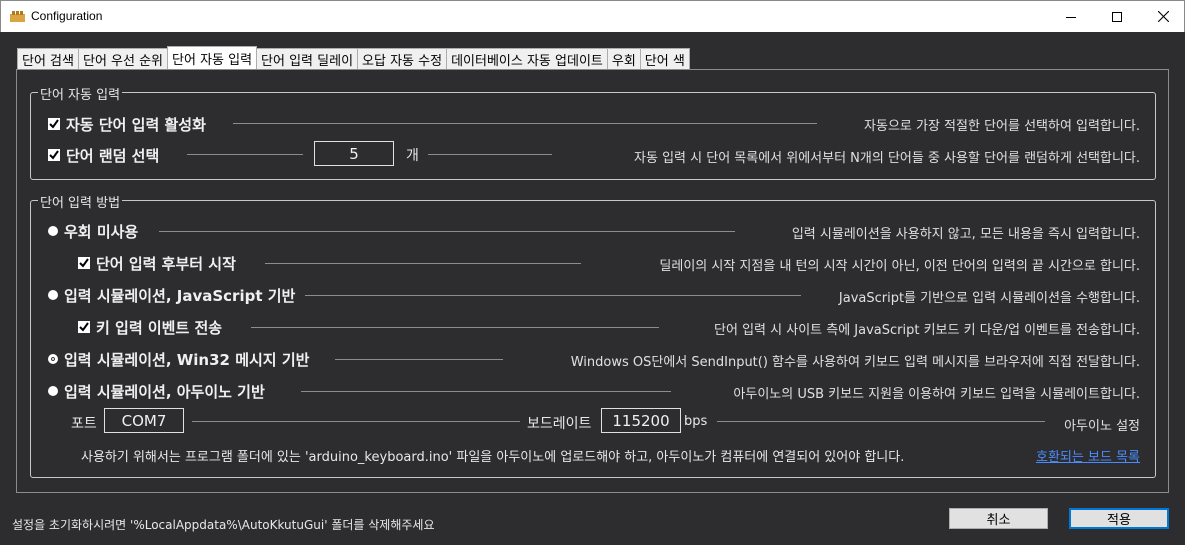 This screenshot has width=1185, height=545. What do you see at coordinates (664, 58) in the screenshot?
I see `tab-word-color: 단어 색` at bounding box center [664, 58].